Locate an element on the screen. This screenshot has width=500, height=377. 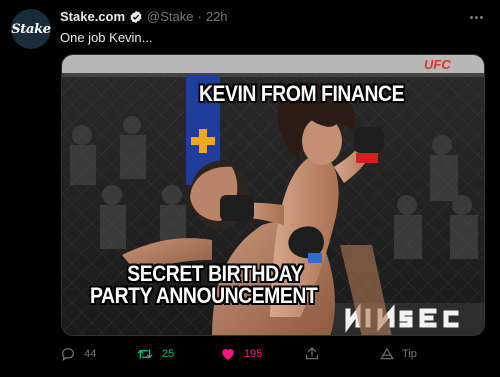
verified-badge-icon is located at coordinates (136, 17).